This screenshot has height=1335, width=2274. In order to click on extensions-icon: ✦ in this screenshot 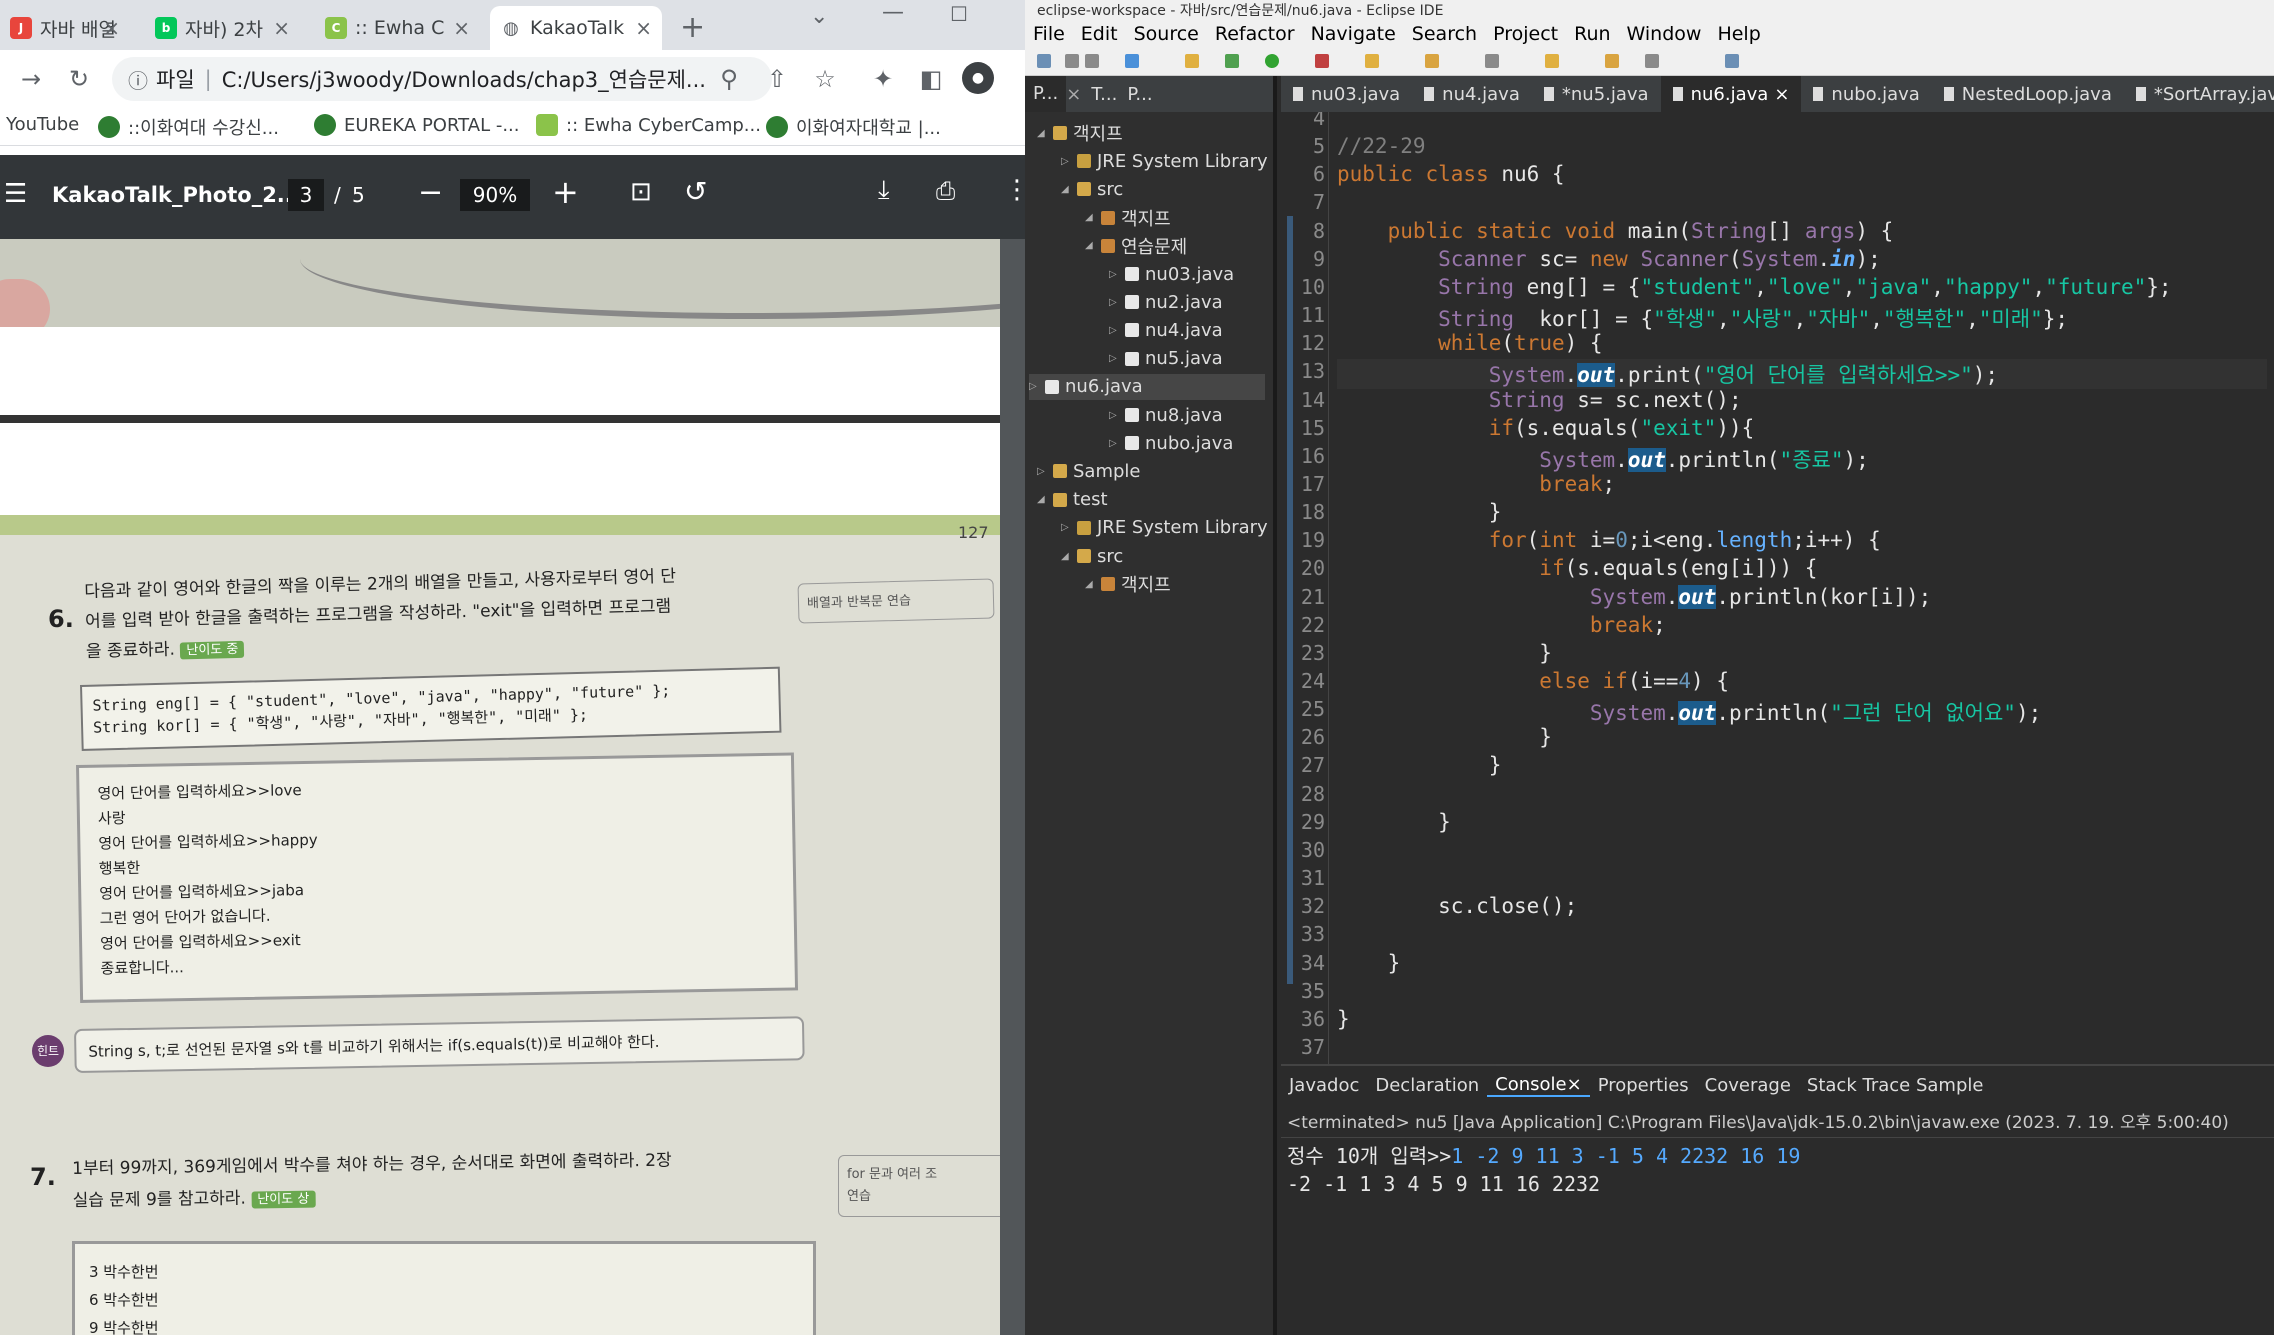, I will do `click(883, 79)`.